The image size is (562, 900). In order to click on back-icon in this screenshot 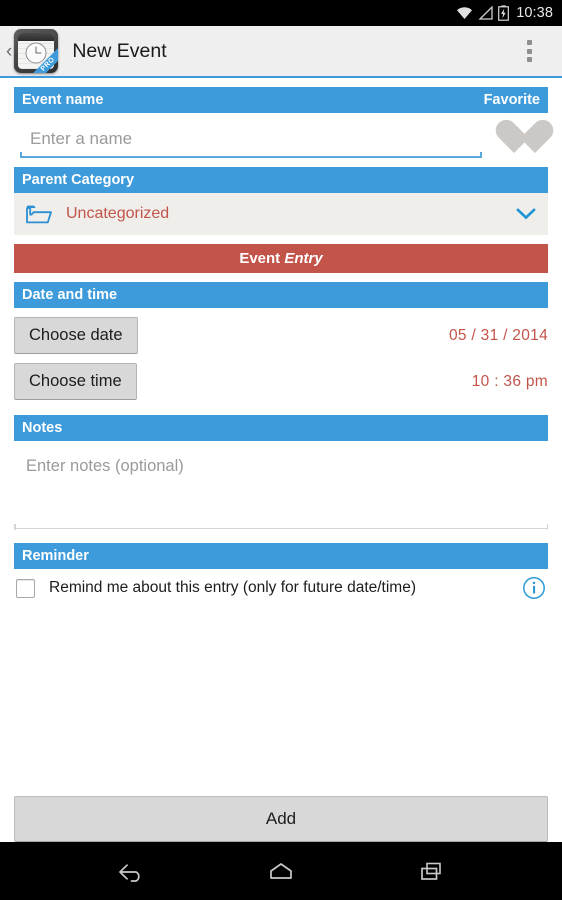, I will do `click(129, 873)`.